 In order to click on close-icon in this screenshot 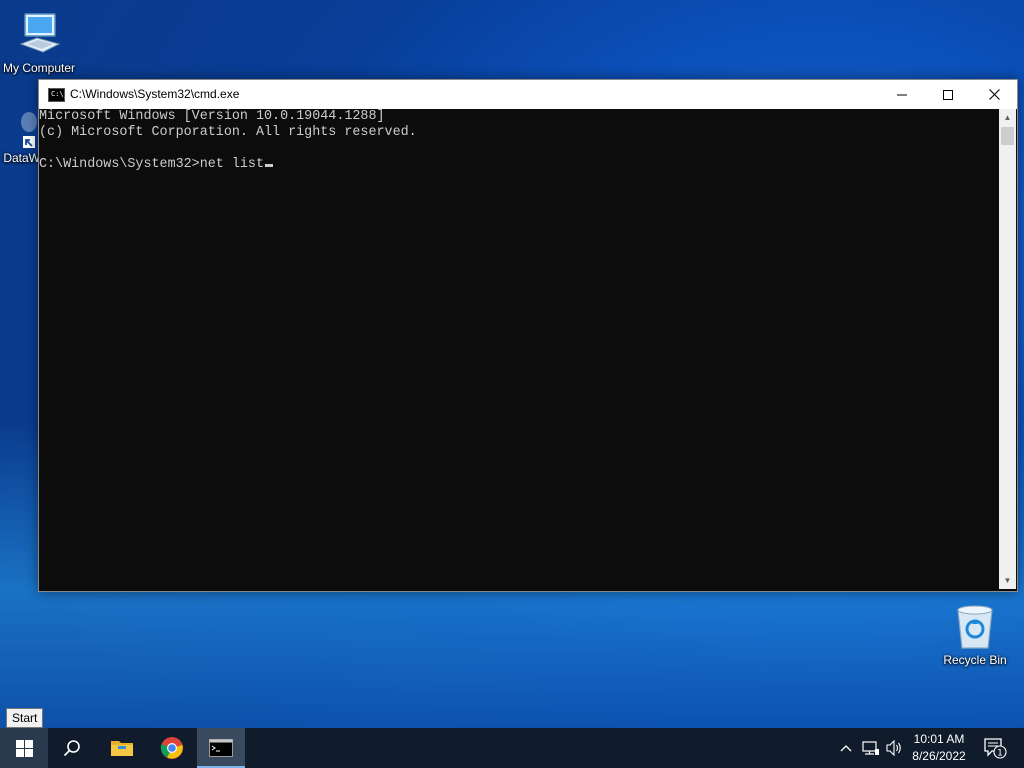, I will do `click(994, 94)`.